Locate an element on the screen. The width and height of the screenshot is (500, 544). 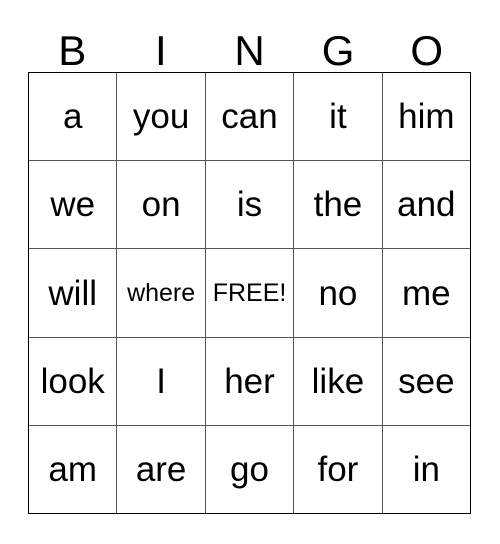
bingo-row: will where FREE! no me is located at coordinates (250, 293).